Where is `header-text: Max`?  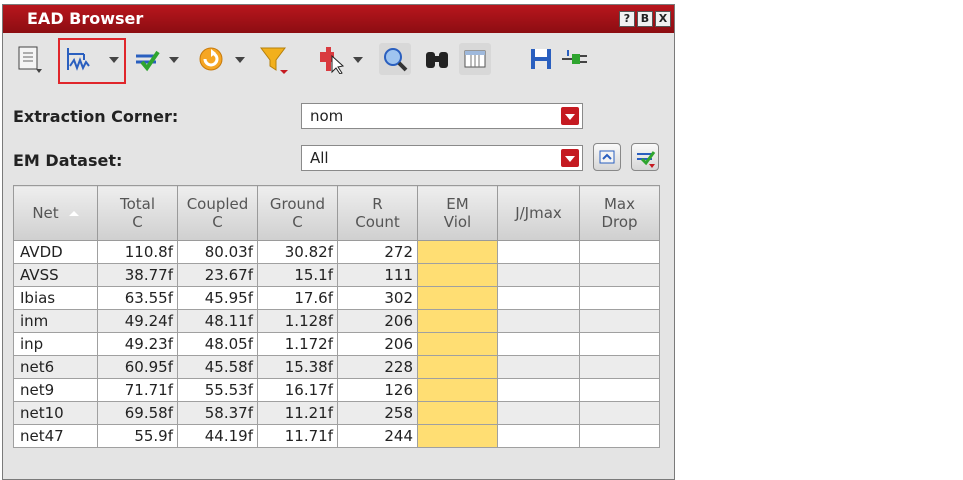
header-text: Max is located at coordinates (619, 204).